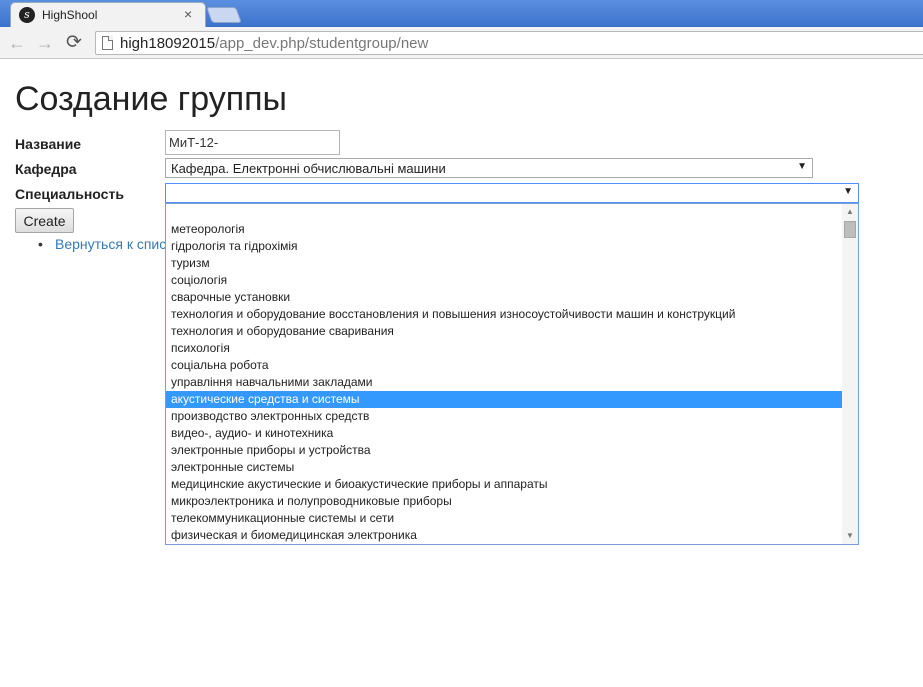 The image size is (923, 687). Describe the element at coordinates (117, 244) in the screenshot. I see `back-to-list-link: Вернуться к списку` at that location.